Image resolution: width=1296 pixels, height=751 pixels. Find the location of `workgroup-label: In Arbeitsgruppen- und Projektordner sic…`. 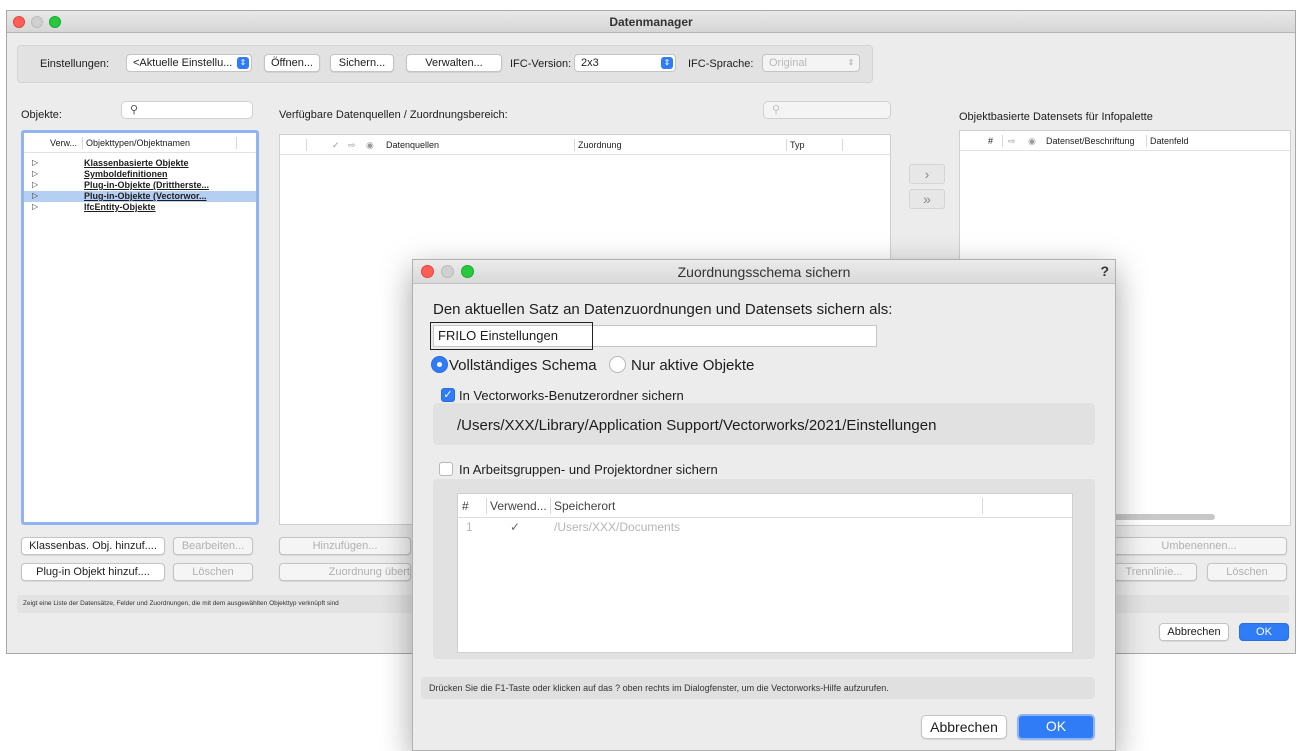

workgroup-label: In Arbeitsgruppen- und Projektordner sic… is located at coordinates (588, 469).